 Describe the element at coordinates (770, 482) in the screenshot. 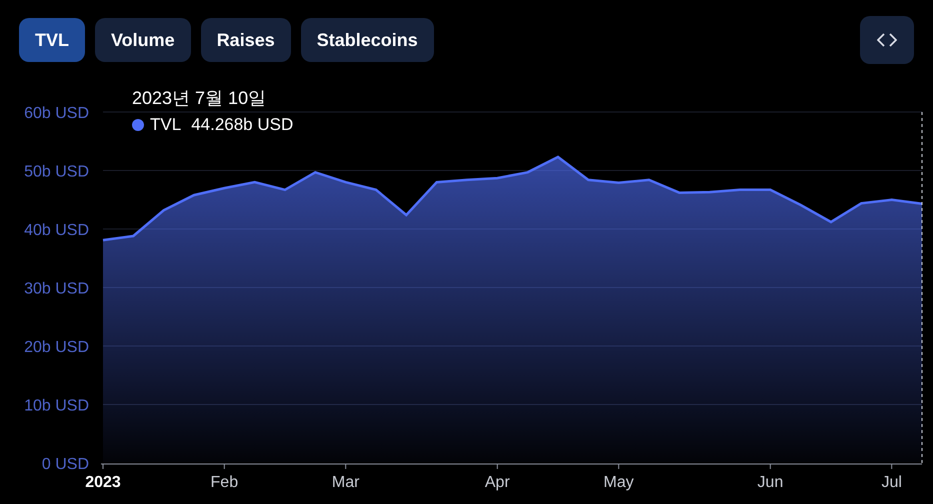

I see `x-axis-label: Jun` at that location.